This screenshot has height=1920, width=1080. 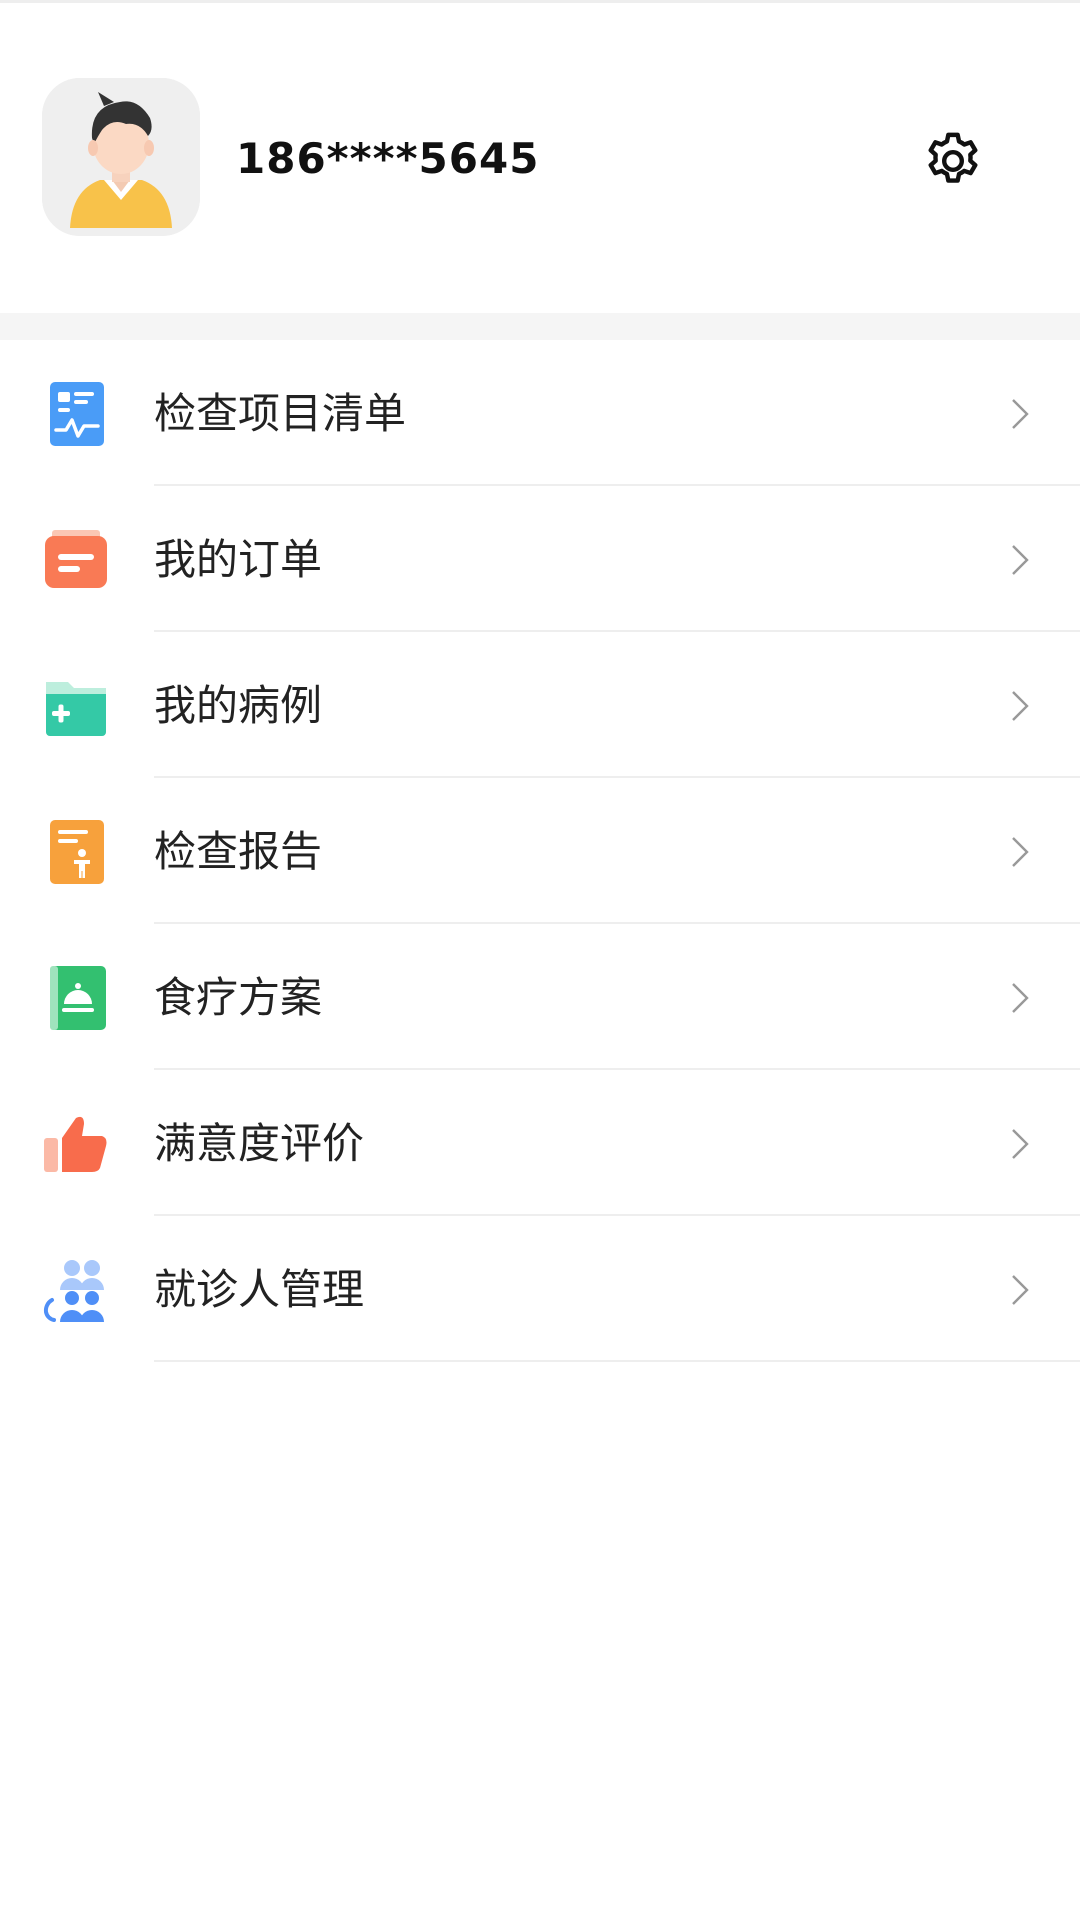 What do you see at coordinates (238, 705) in the screenshot?
I see `menu-item-label: 我的病例` at bounding box center [238, 705].